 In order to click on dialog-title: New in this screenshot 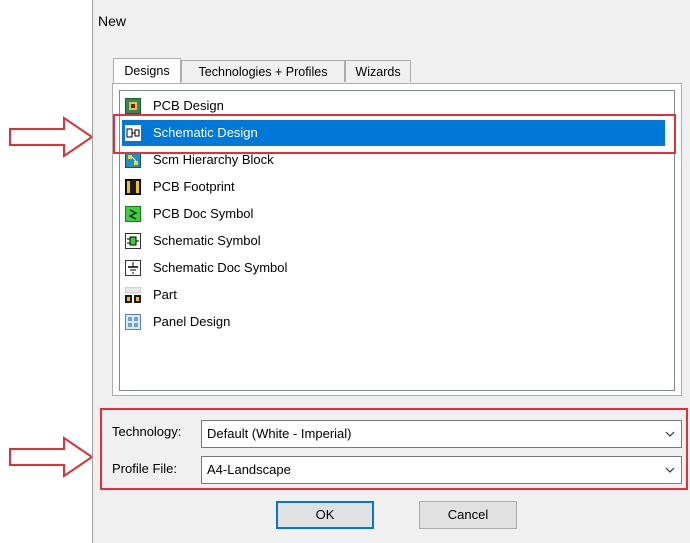, I will do `click(112, 21)`.